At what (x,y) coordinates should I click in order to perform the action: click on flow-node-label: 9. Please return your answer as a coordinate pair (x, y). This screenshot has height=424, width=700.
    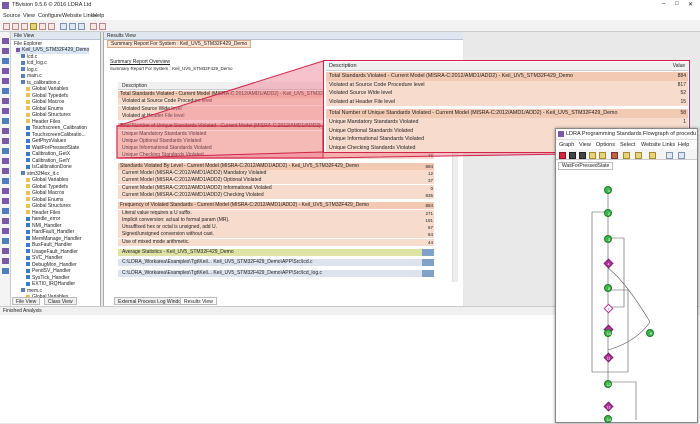
    Looking at the image, I should click on (651, 333).